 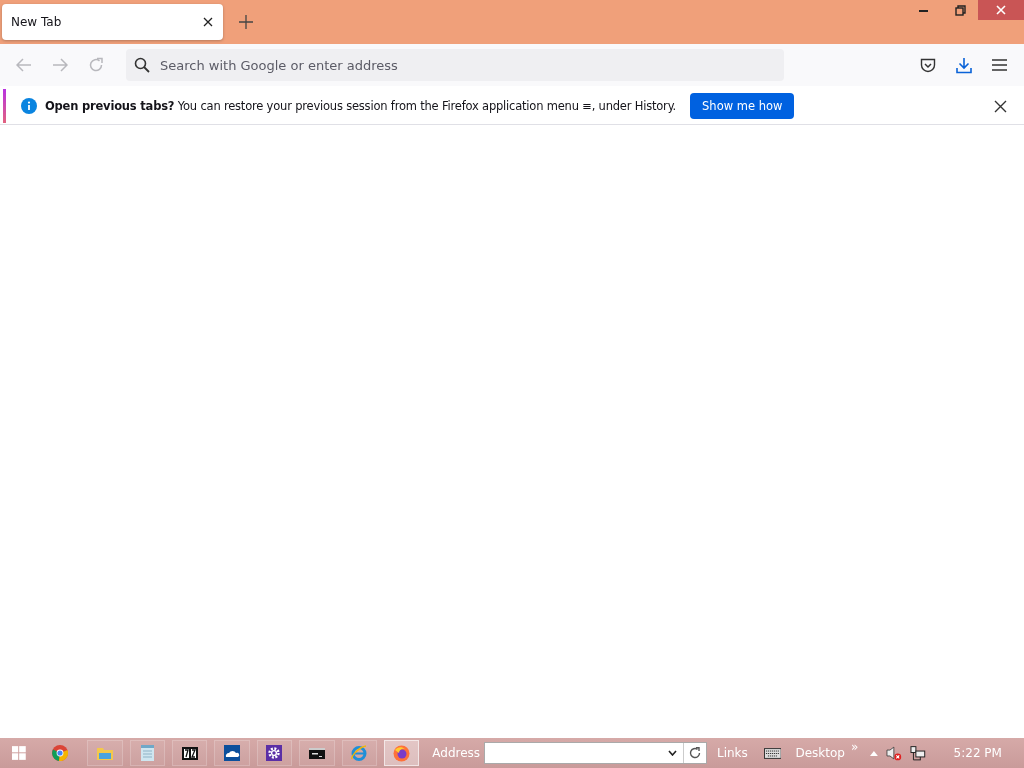 I want to click on archive-icon, so click(x=189, y=753).